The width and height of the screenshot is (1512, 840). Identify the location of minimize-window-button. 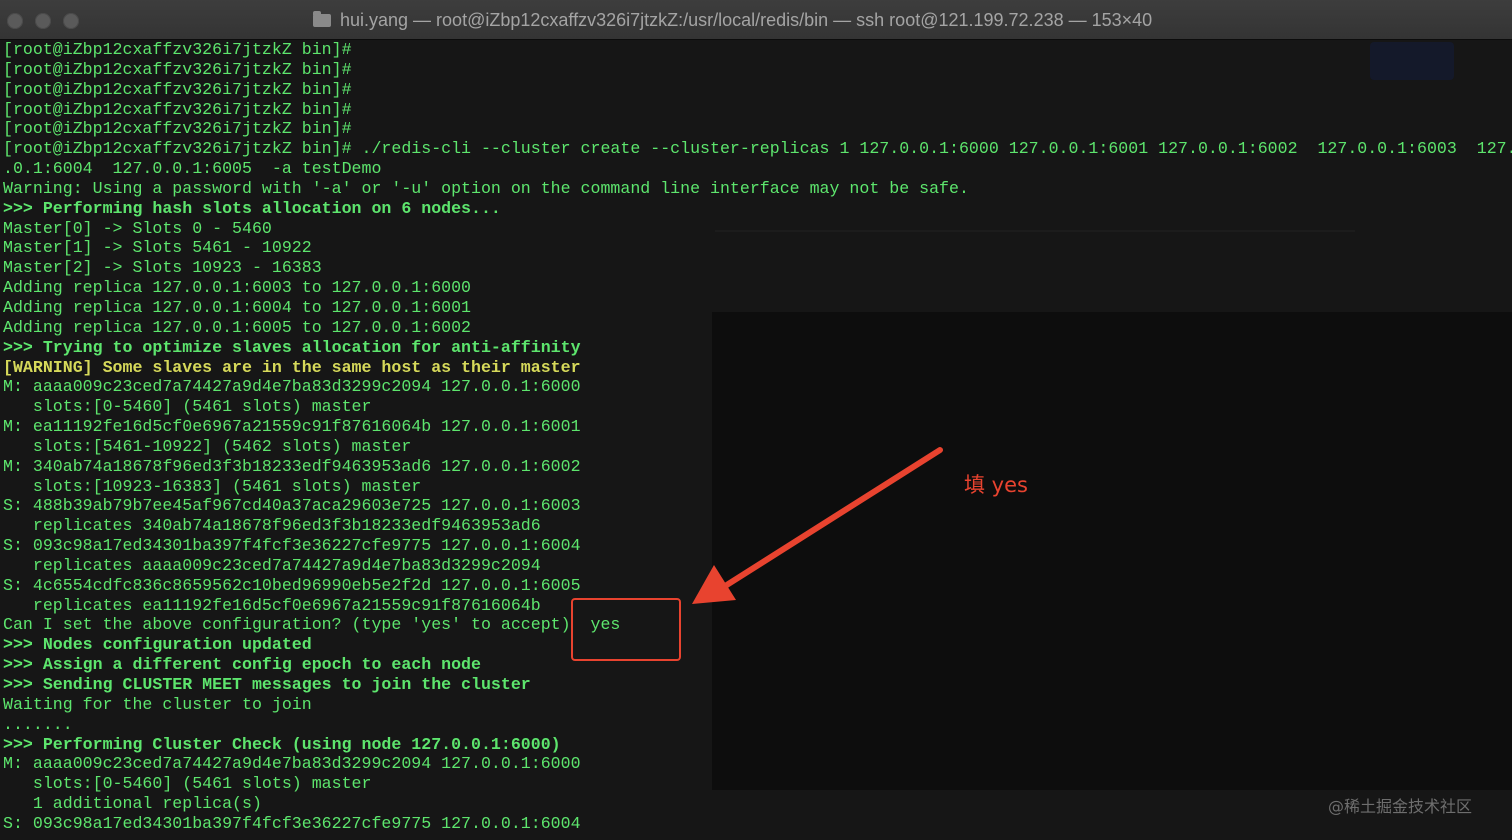
(43, 21).